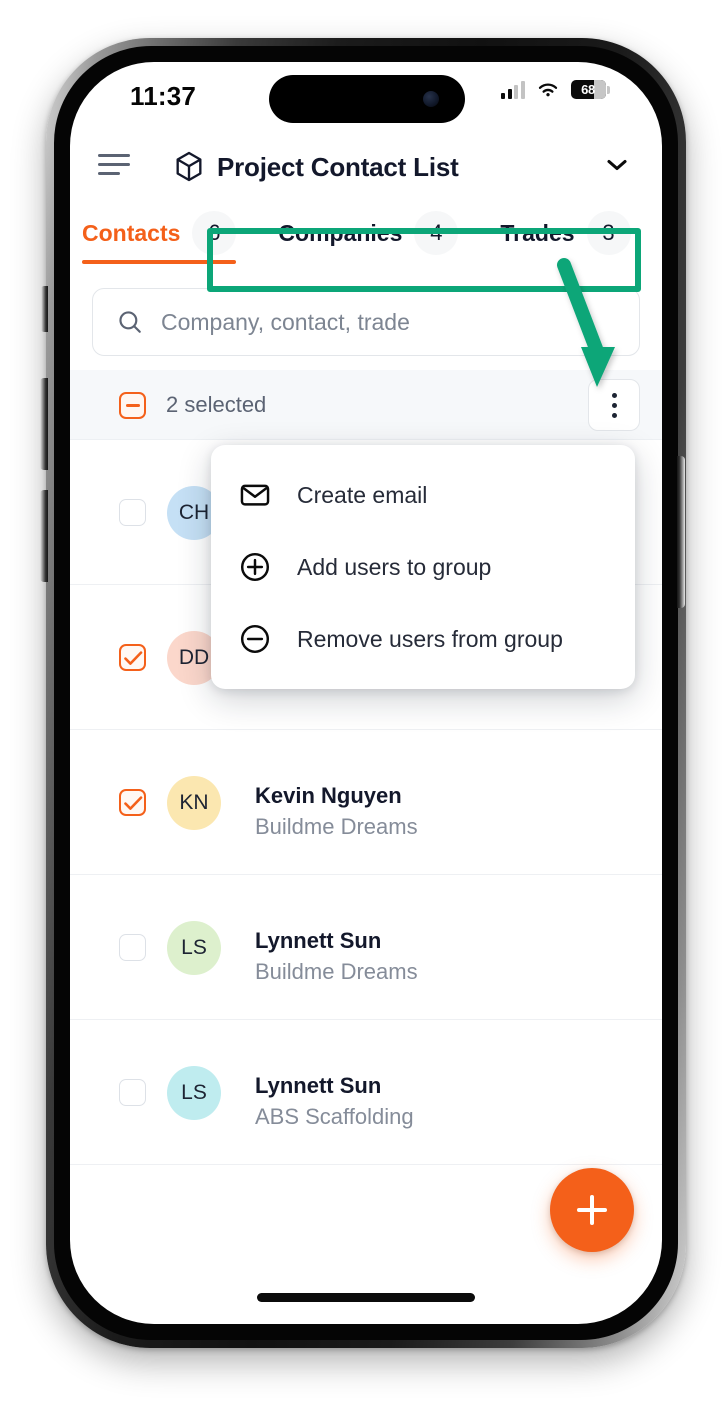 Image resolution: width=725 pixels, height=1404 pixels. What do you see at coordinates (189, 166) in the screenshot?
I see `cube-icon` at bounding box center [189, 166].